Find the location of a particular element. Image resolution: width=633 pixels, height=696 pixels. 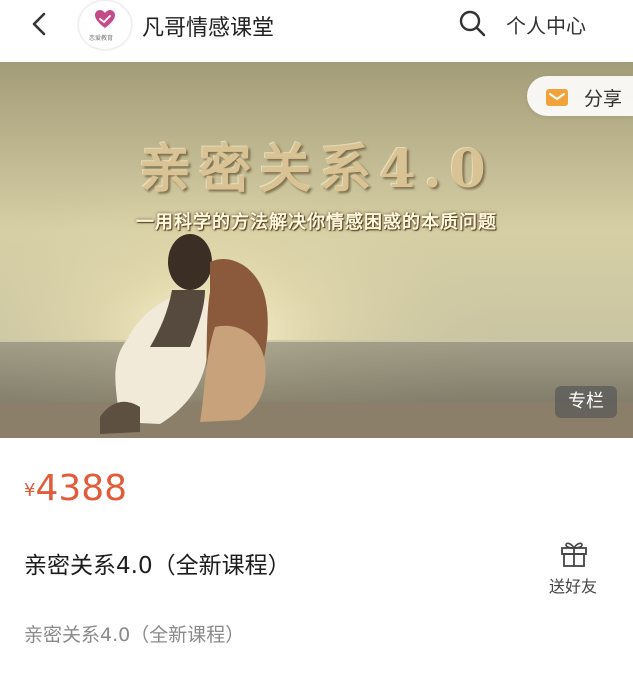

gift-label: 送好友 is located at coordinates (573, 586).